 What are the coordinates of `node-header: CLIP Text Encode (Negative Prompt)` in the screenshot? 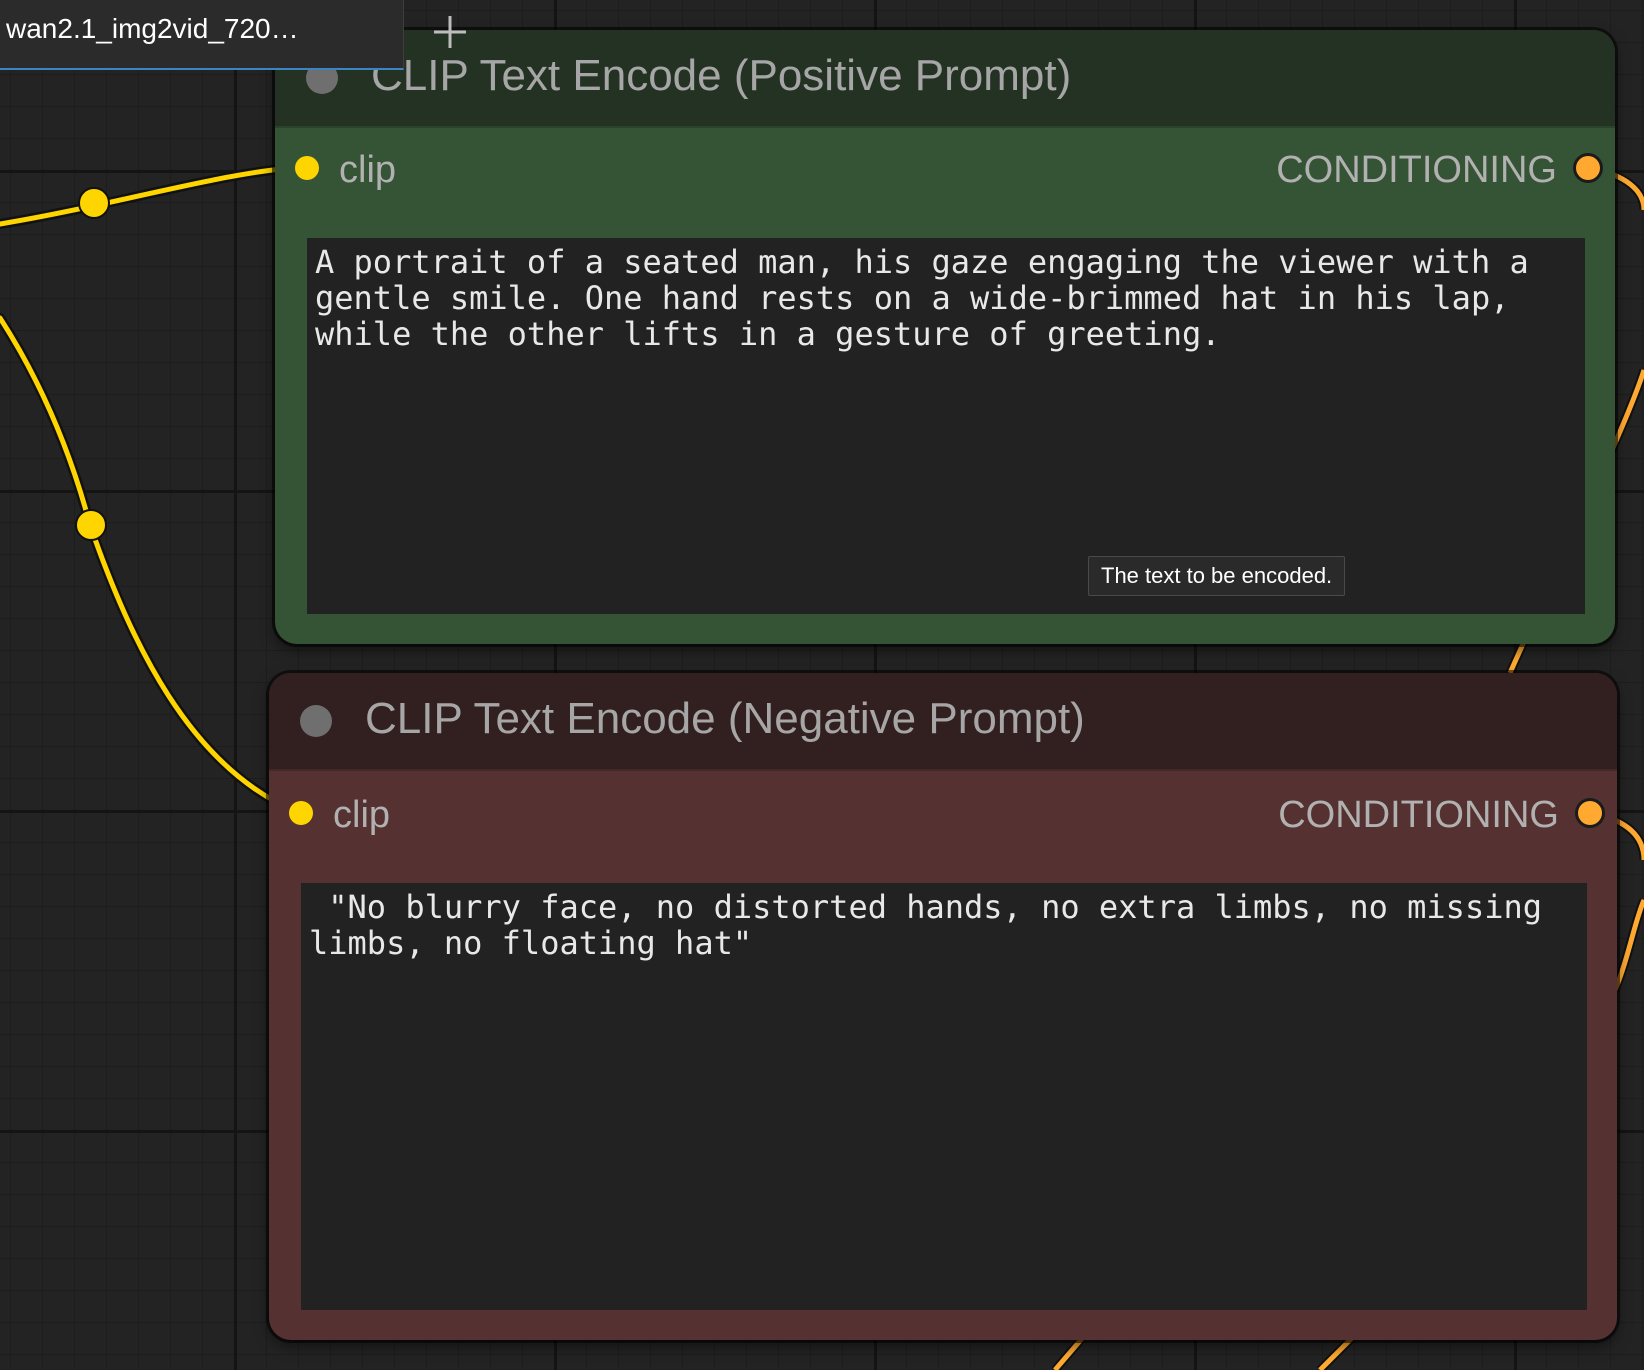 It's located at (943, 722).